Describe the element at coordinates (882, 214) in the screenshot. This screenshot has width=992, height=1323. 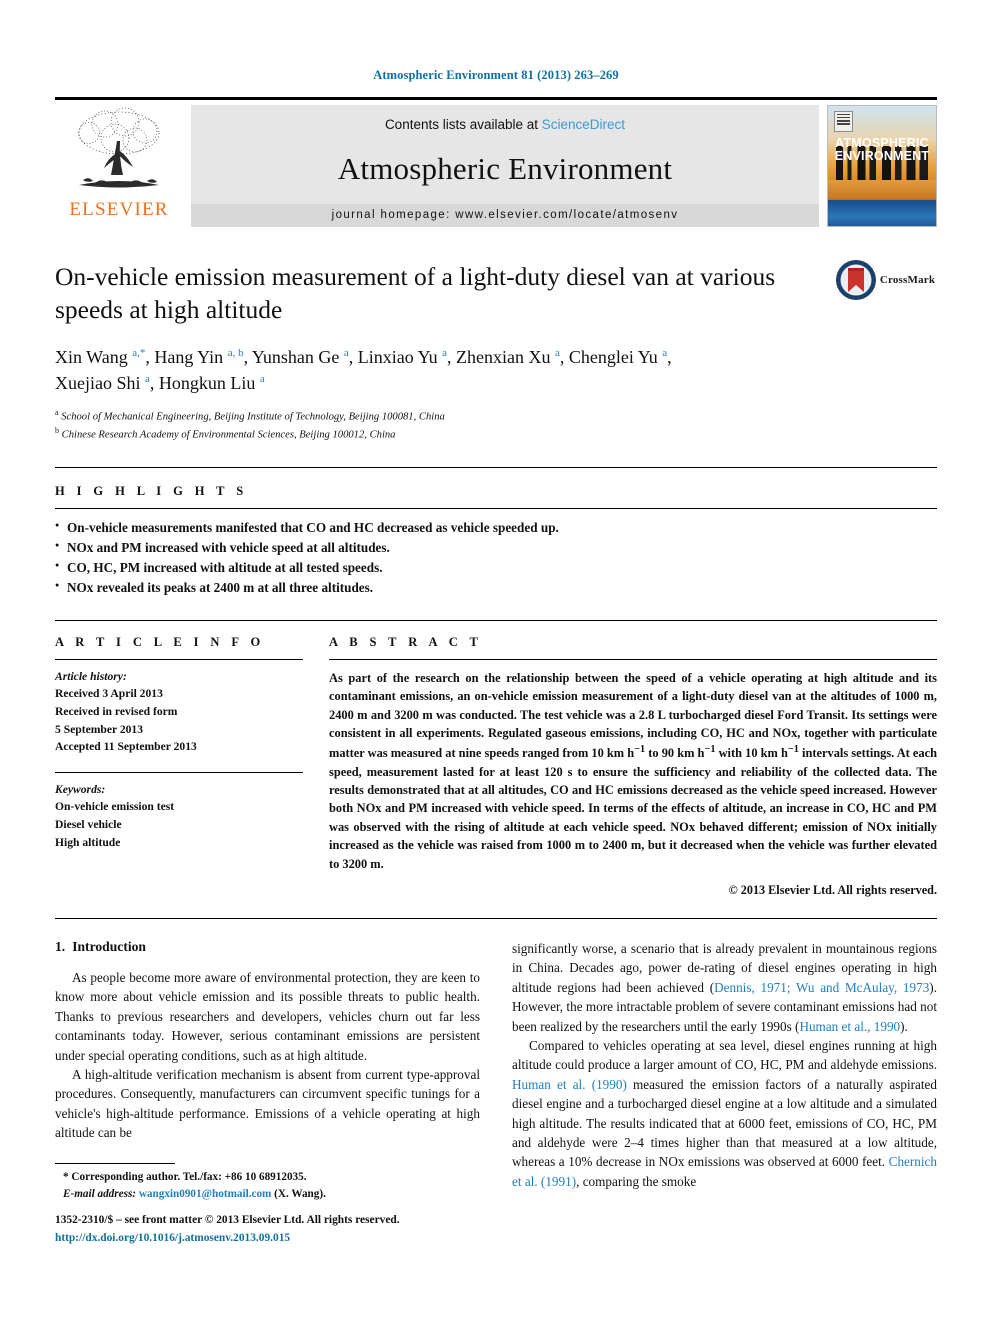
I see `cover-water-band` at that location.